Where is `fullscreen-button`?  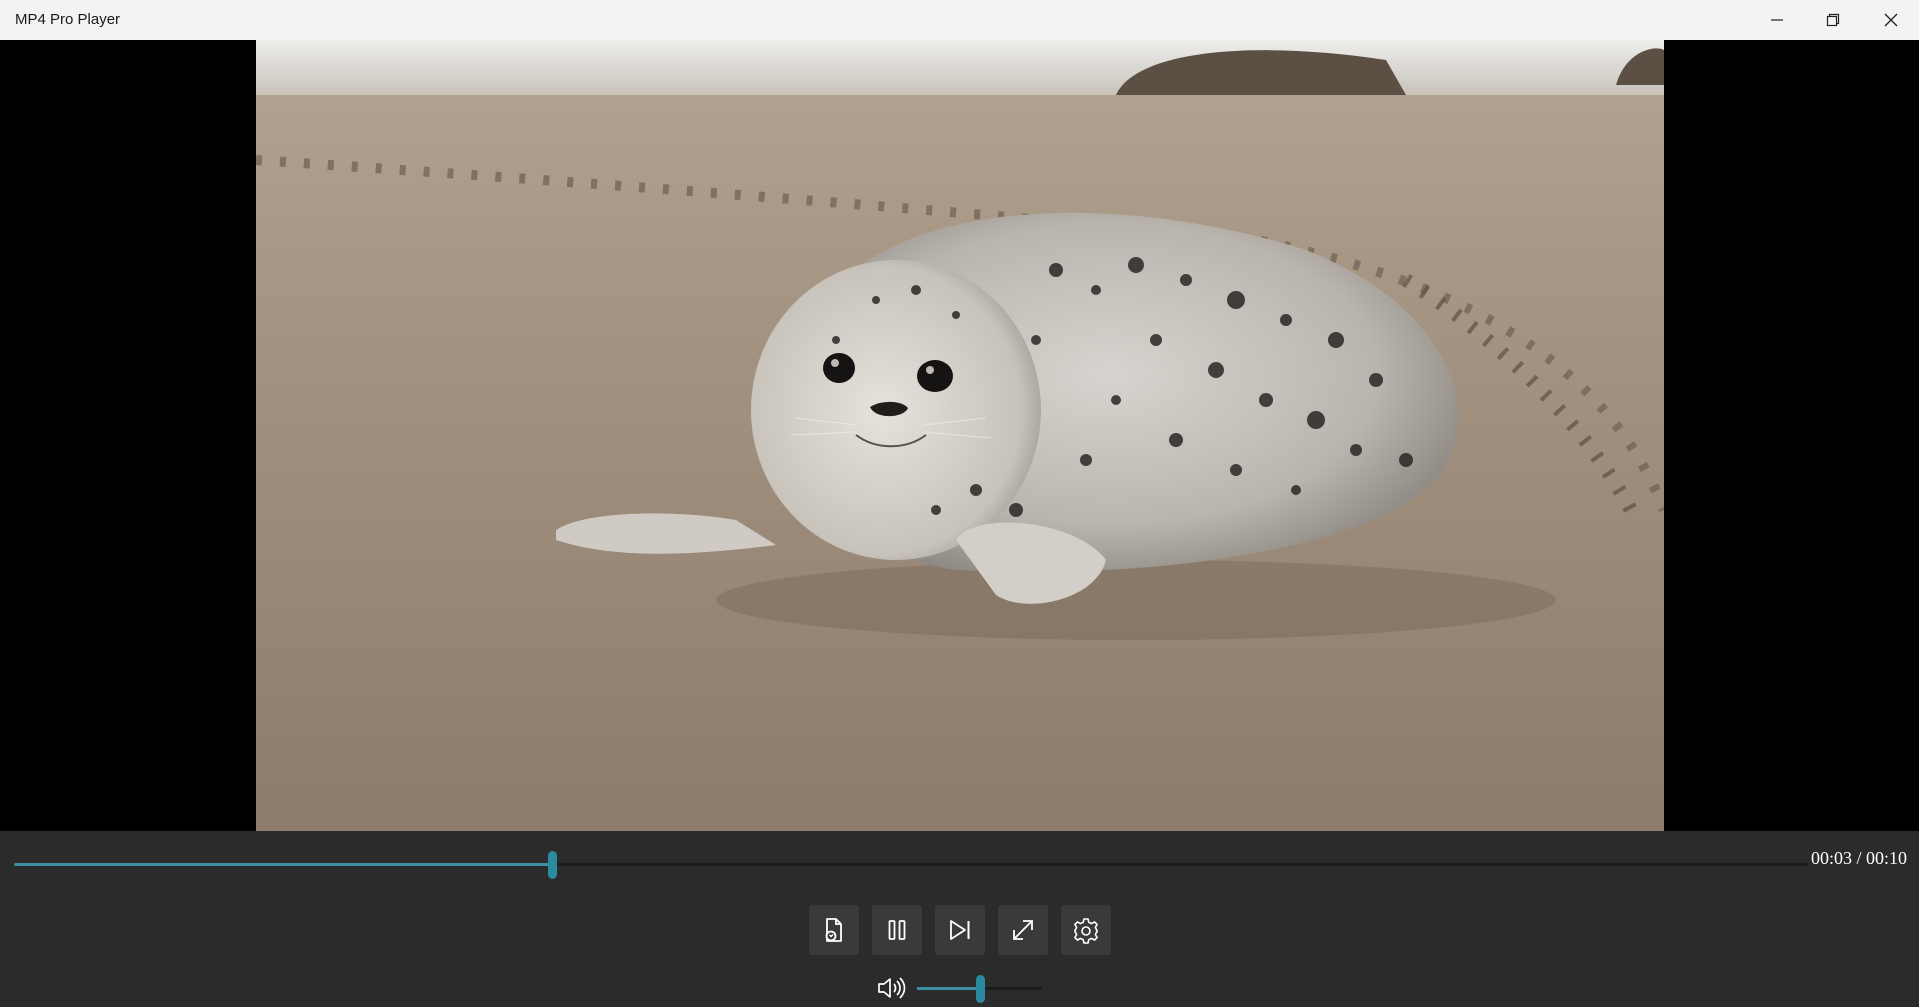 fullscreen-button is located at coordinates (1023, 930).